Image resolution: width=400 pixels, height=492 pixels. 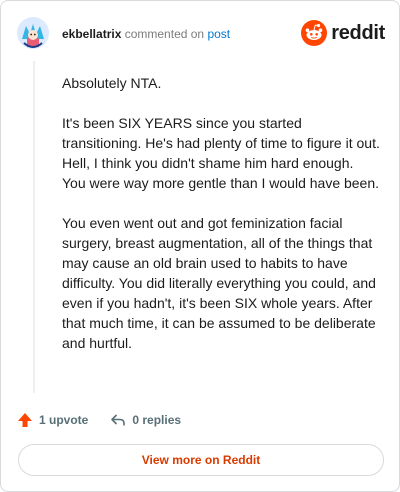 What do you see at coordinates (34, 227) in the screenshot?
I see `thread-line` at bounding box center [34, 227].